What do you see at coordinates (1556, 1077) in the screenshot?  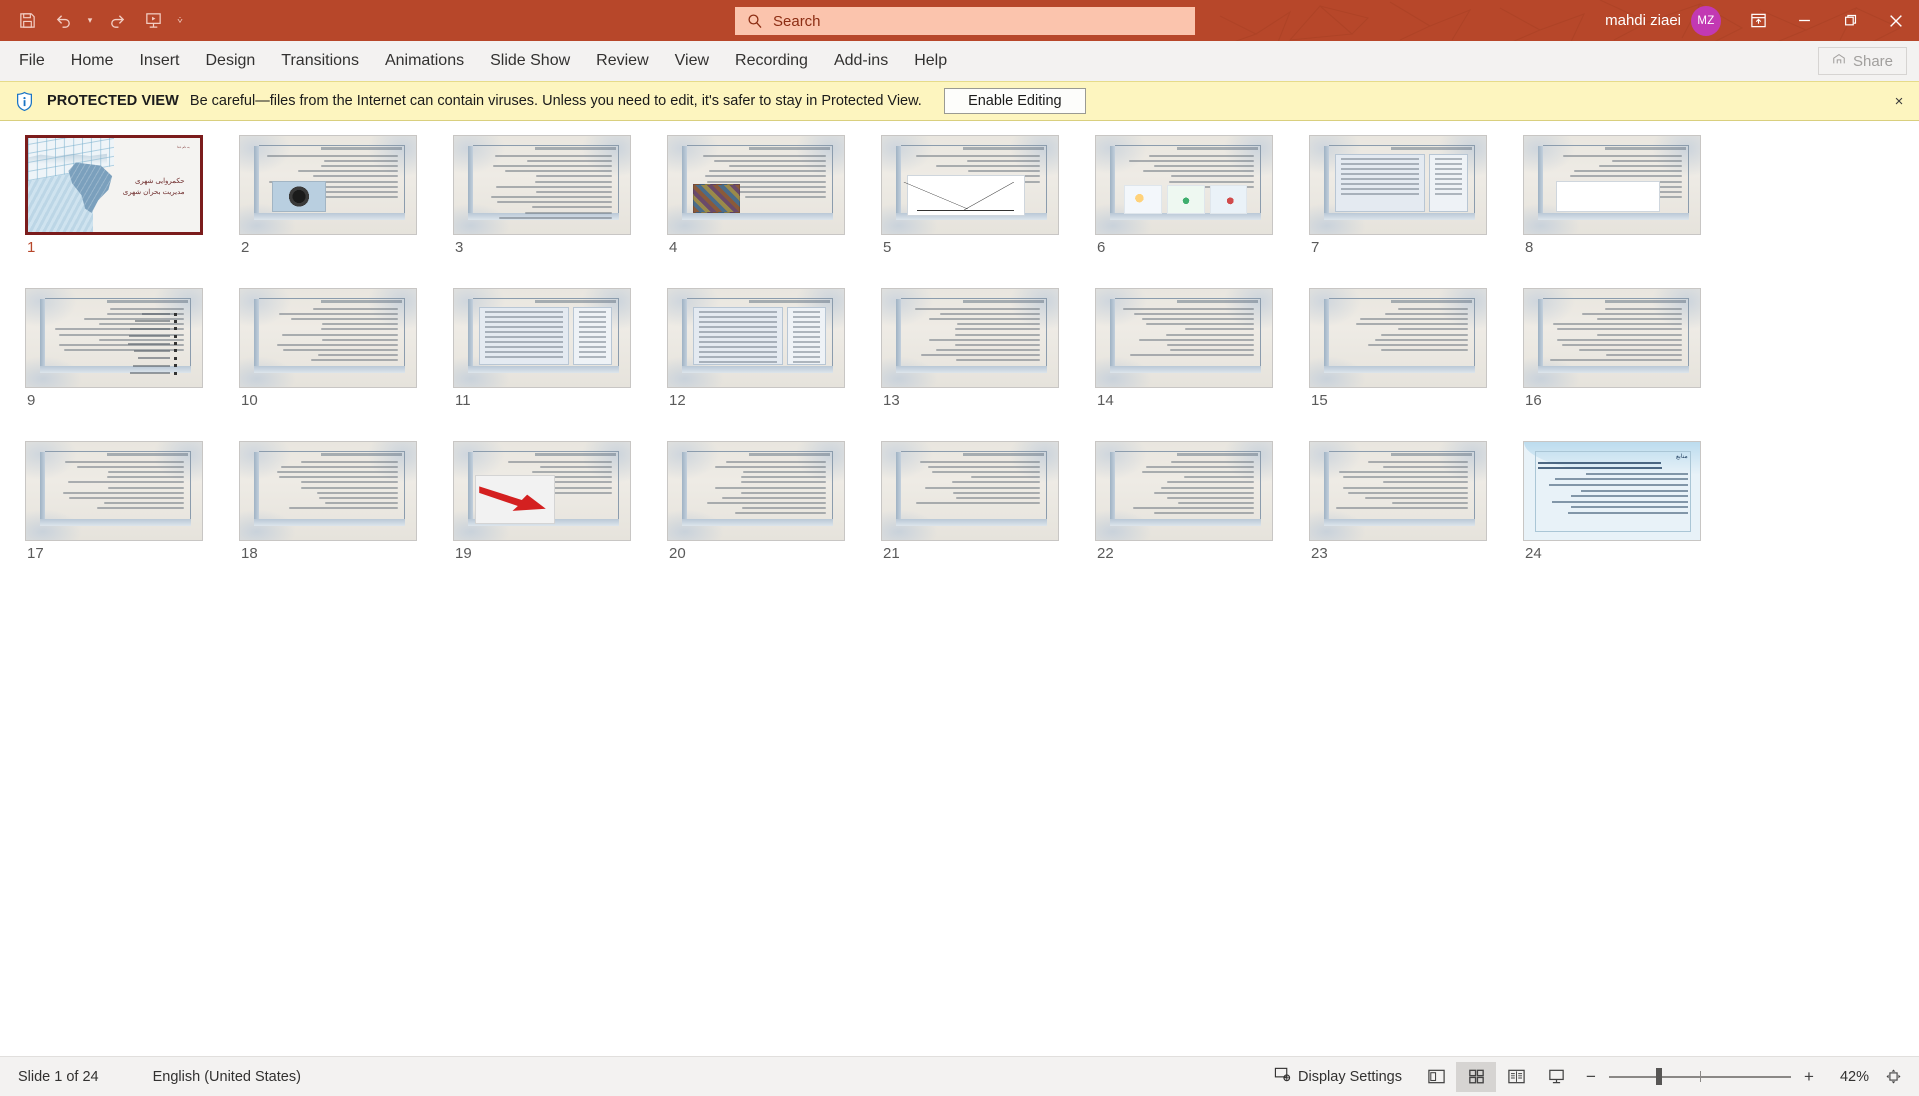 I see `slide-show-button` at bounding box center [1556, 1077].